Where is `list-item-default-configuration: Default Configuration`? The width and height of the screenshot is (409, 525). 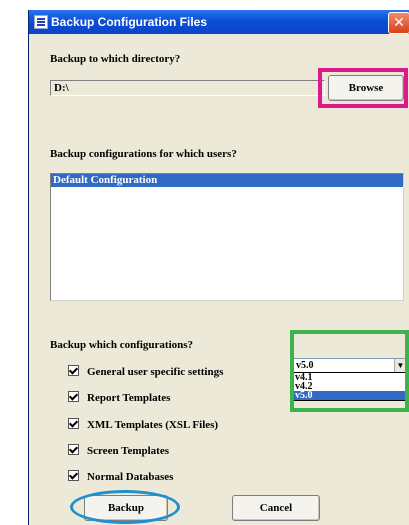 list-item-default-configuration: Default Configuration is located at coordinates (227, 180).